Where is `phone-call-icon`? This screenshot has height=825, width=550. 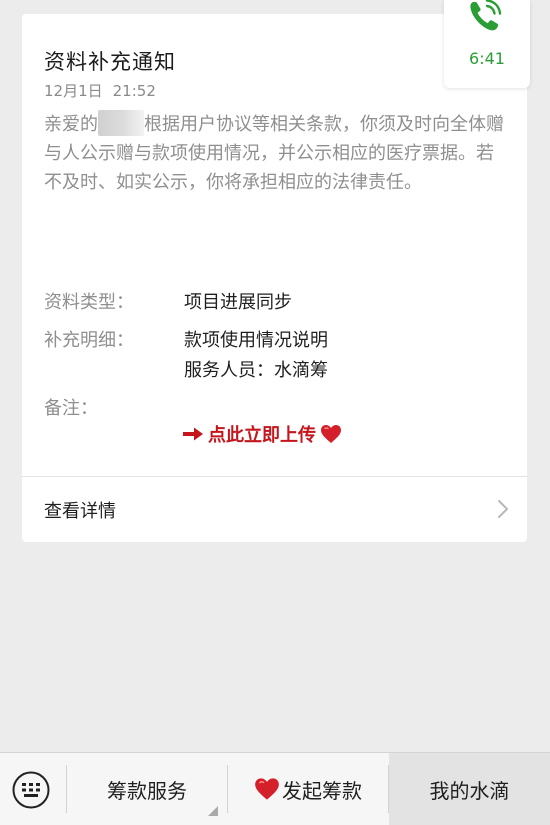
phone-call-icon is located at coordinates (486, 15).